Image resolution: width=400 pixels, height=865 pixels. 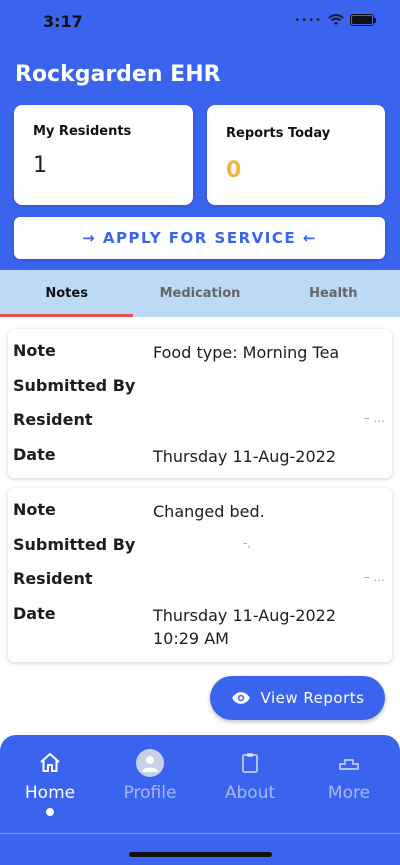 I want to click on nav-home-label: Home, so click(x=50, y=793).